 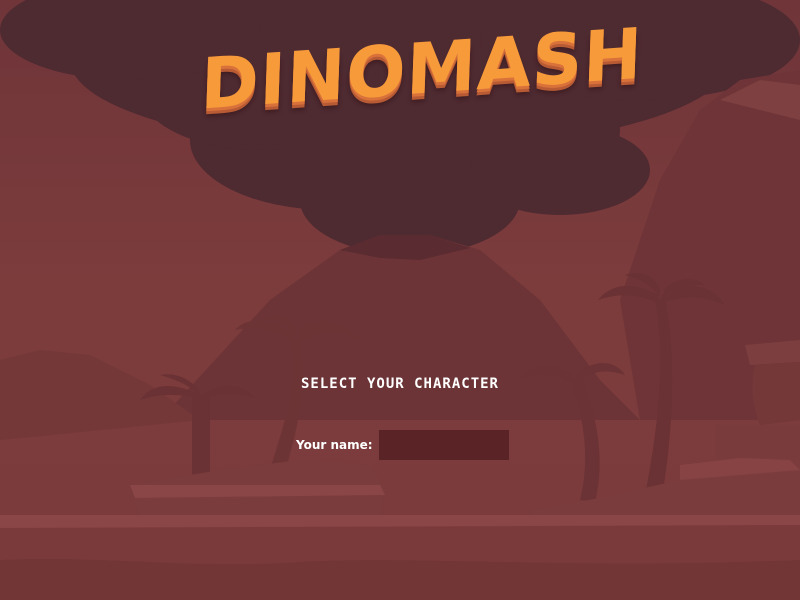 What do you see at coordinates (334, 445) in the screenshot?
I see `name-label: Your name:` at bounding box center [334, 445].